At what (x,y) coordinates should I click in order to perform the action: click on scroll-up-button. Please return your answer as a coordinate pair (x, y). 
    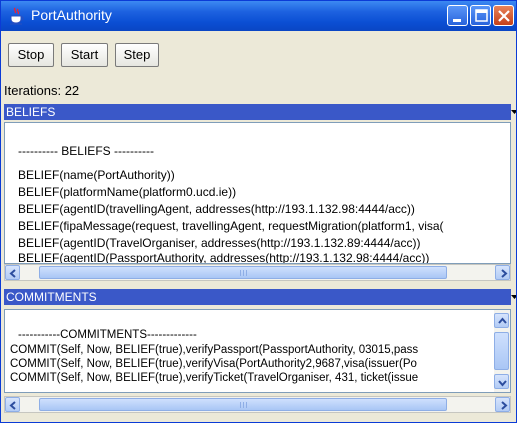
    Looking at the image, I should click on (501, 320).